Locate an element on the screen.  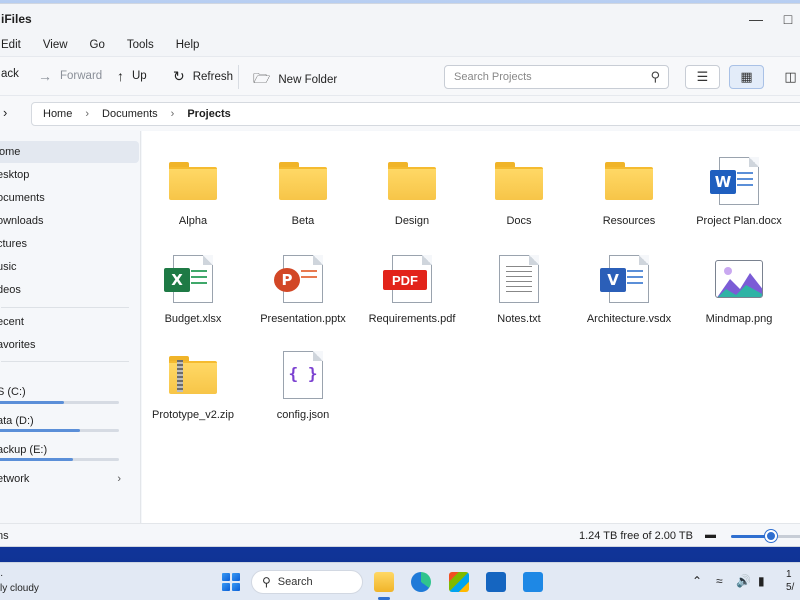
file-tile: Notes.txt is located at coordinates (519, 288).